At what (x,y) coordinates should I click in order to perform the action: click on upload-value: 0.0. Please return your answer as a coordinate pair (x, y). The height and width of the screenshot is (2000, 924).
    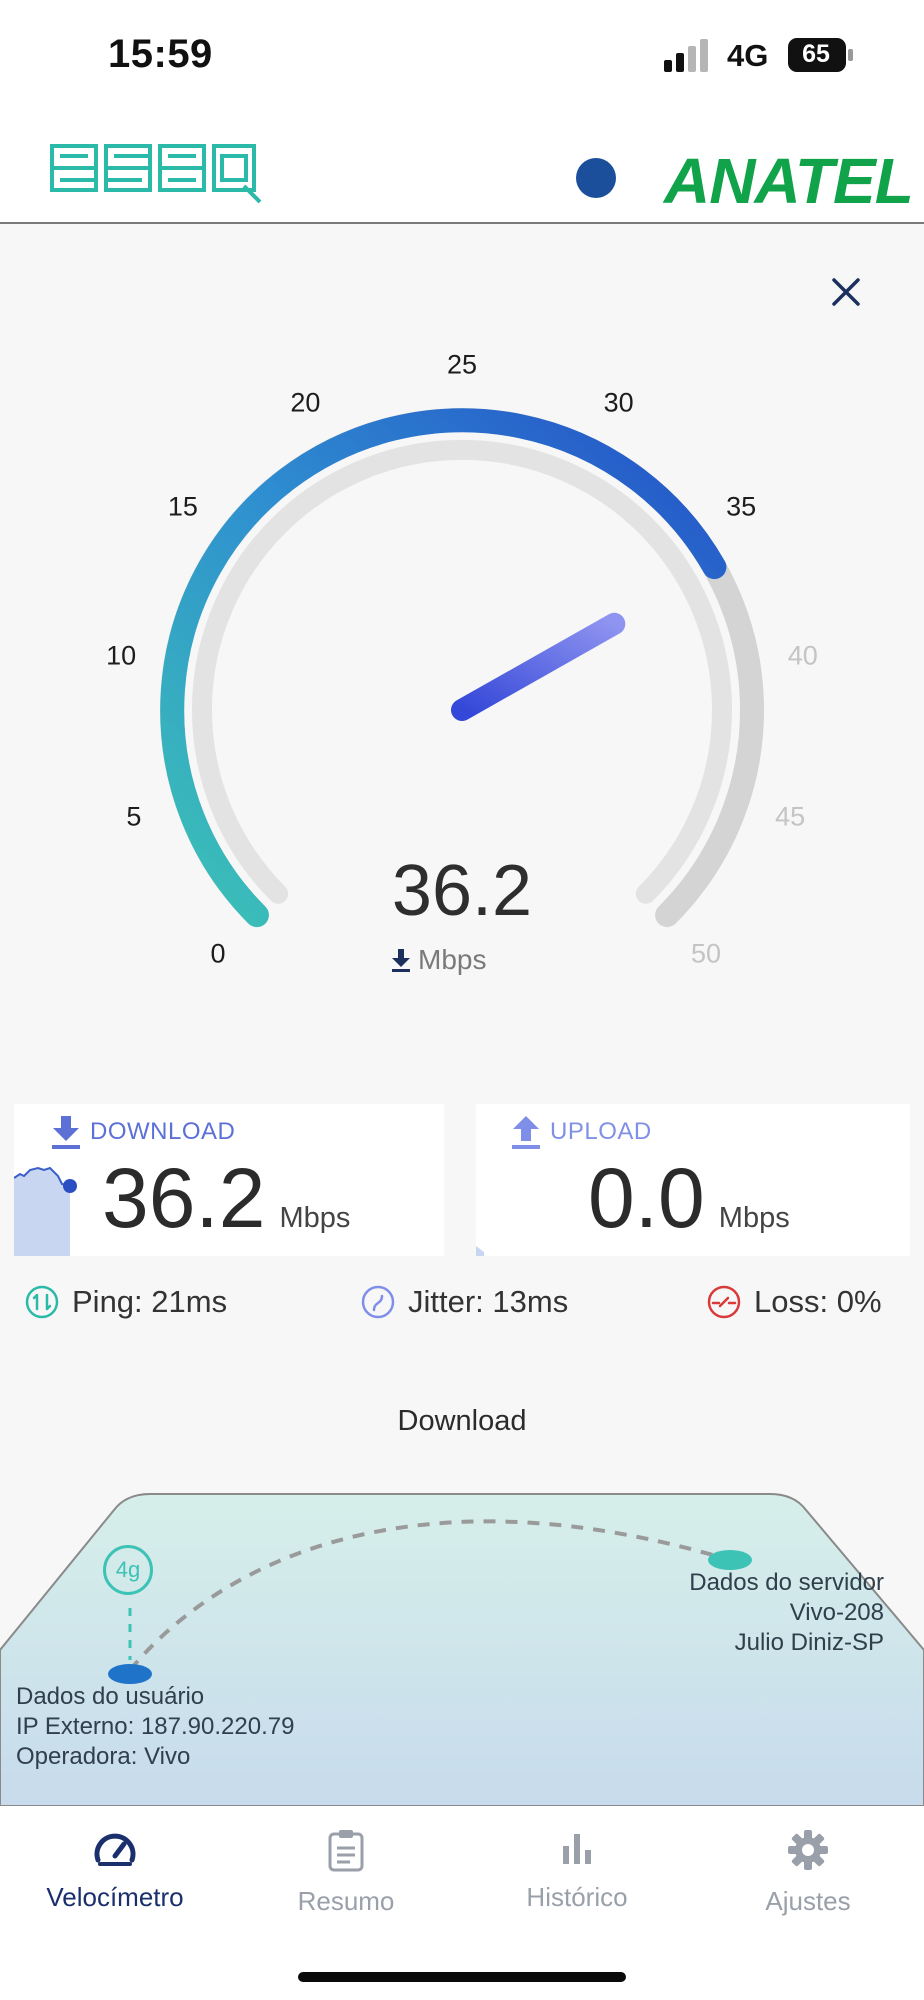
    Looking at the image, I should click on (646, 1198).